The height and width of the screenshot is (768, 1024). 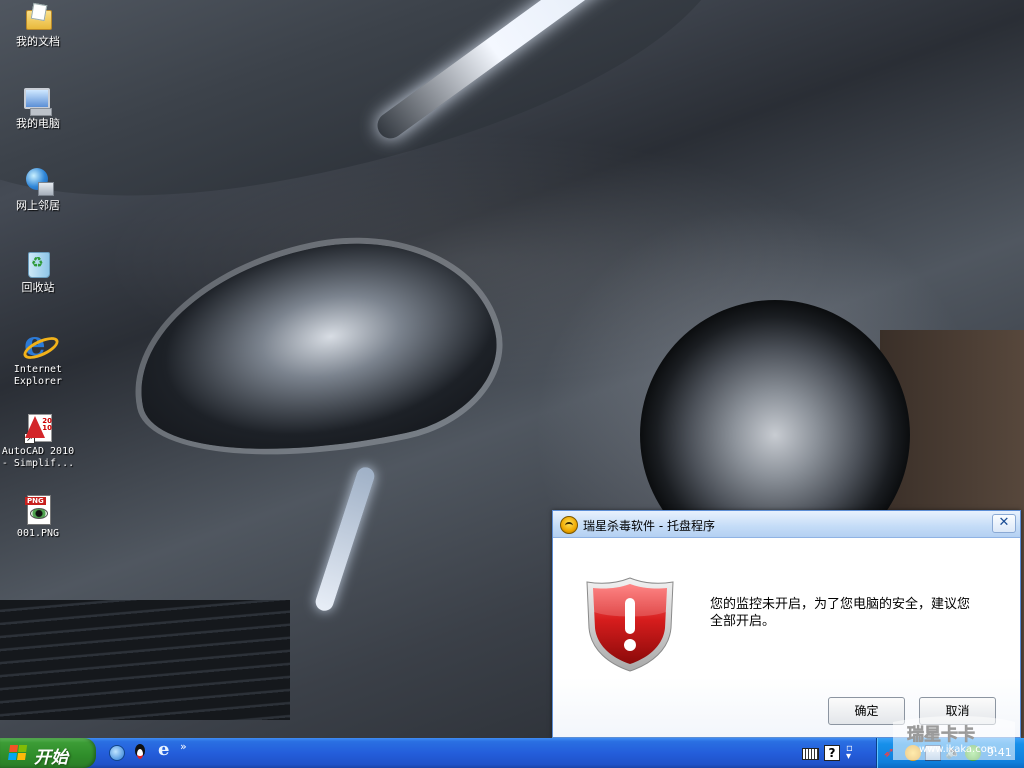 I want to click on clock: 9:41, so click(x=999, y=752).